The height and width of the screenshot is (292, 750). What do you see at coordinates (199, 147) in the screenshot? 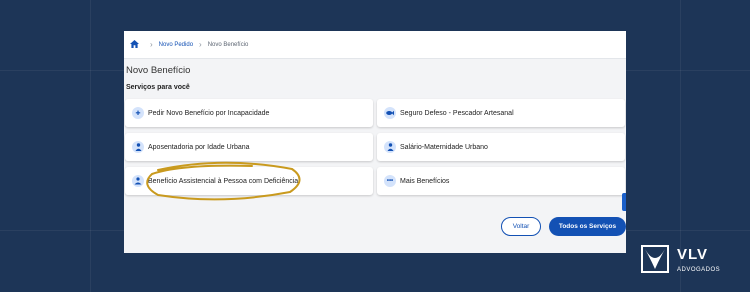
I see `service-label: Aposentadoria por Idade Urbana` at bounding box center [199, 147].